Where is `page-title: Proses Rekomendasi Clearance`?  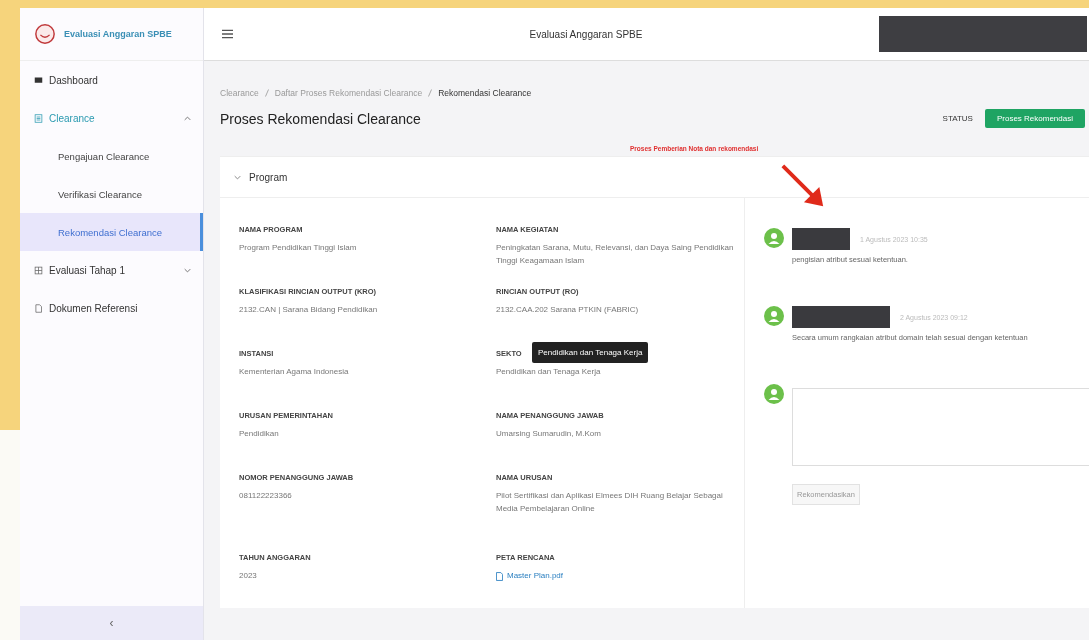 page-title: Proses Rekomendasi Clearance is located at coordinates (320, 118).